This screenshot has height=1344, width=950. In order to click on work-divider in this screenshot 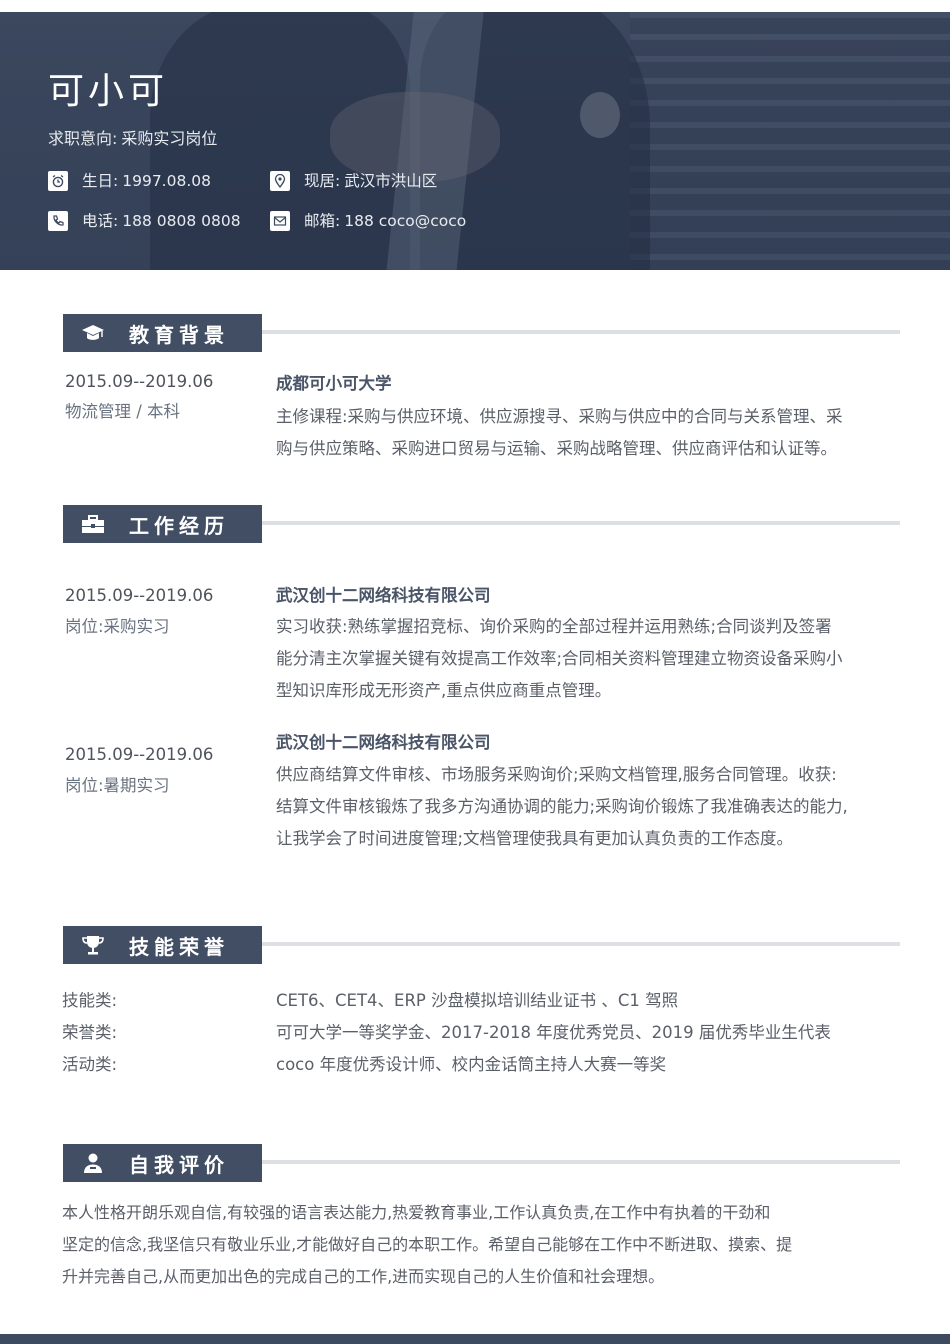, I will do `click(581, 523)`.